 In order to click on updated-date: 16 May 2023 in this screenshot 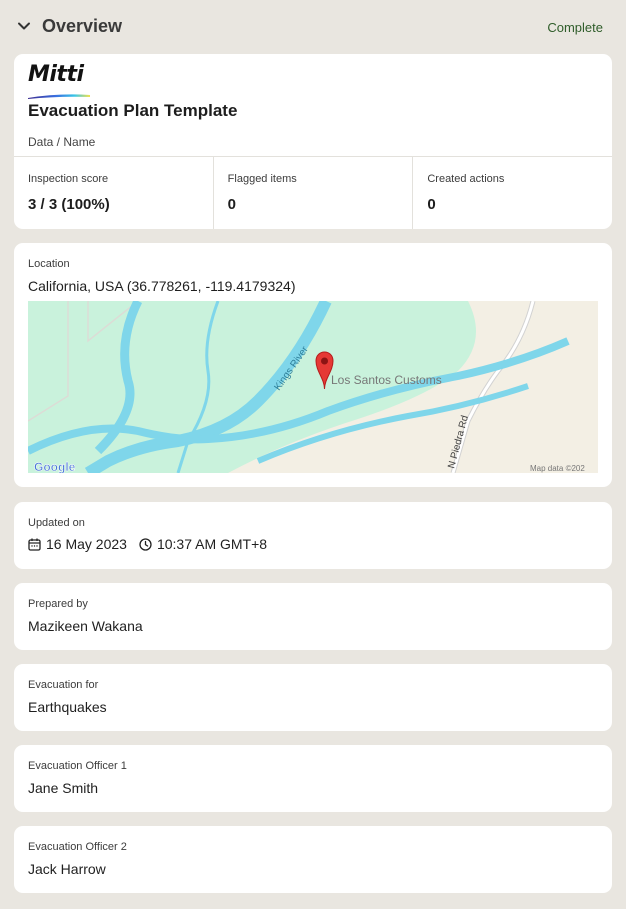, I will do `click(86, 544)`.